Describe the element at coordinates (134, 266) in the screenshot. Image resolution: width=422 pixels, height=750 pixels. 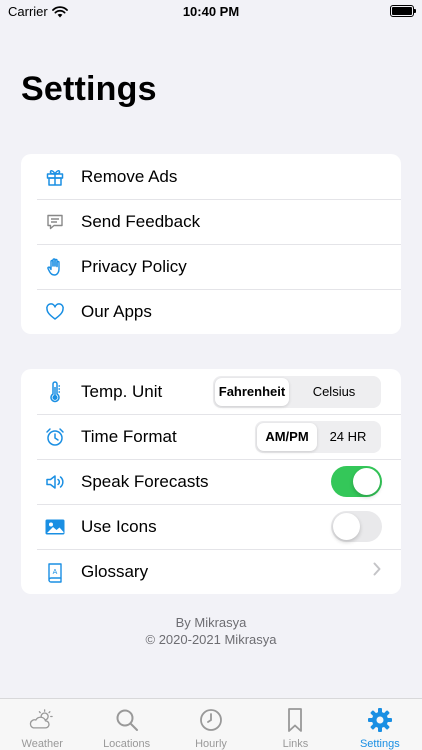
I see `privacy-policy-label: Privacy Policy` at that location.